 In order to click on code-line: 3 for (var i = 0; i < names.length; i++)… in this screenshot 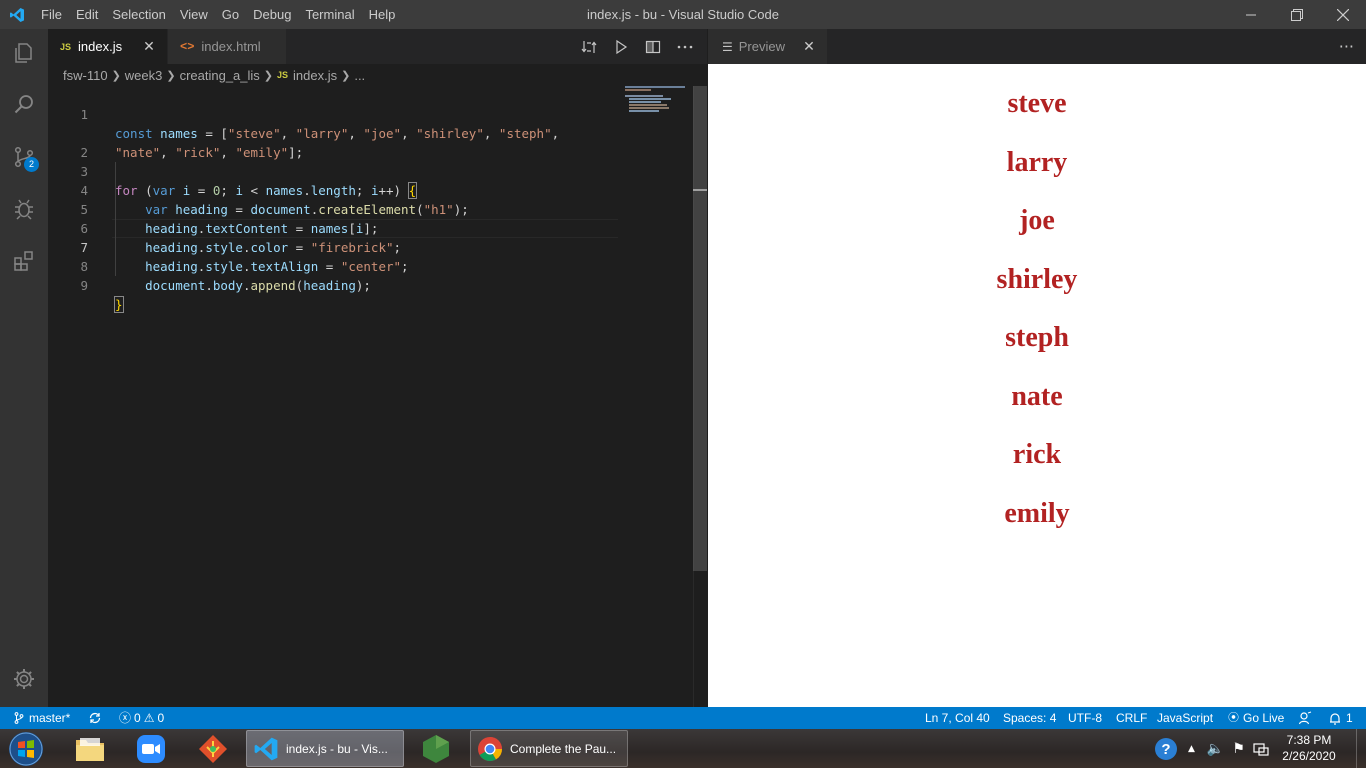, I will do `click(233, 171)`.